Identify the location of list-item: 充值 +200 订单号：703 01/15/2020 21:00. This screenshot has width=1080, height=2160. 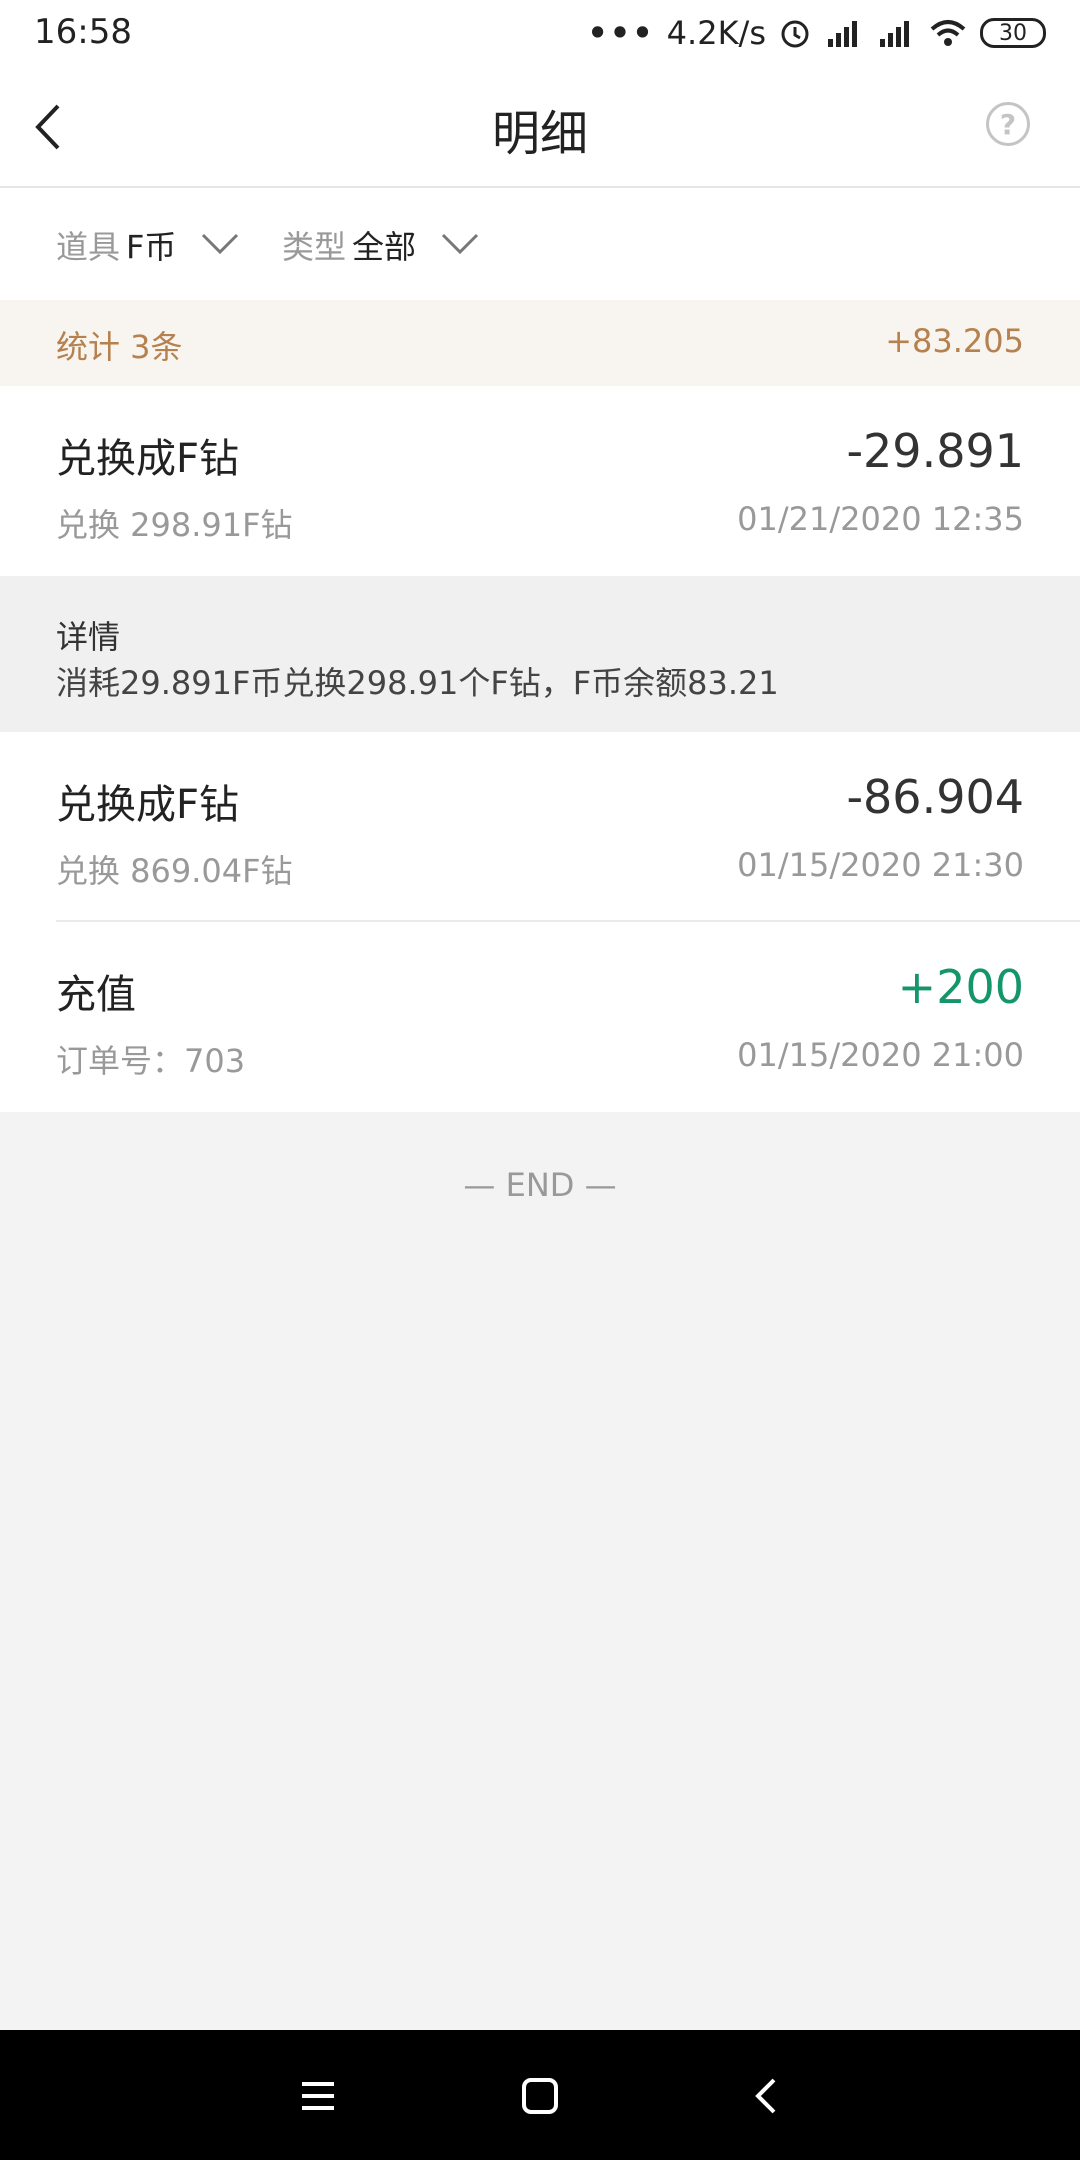
(540, 1017).